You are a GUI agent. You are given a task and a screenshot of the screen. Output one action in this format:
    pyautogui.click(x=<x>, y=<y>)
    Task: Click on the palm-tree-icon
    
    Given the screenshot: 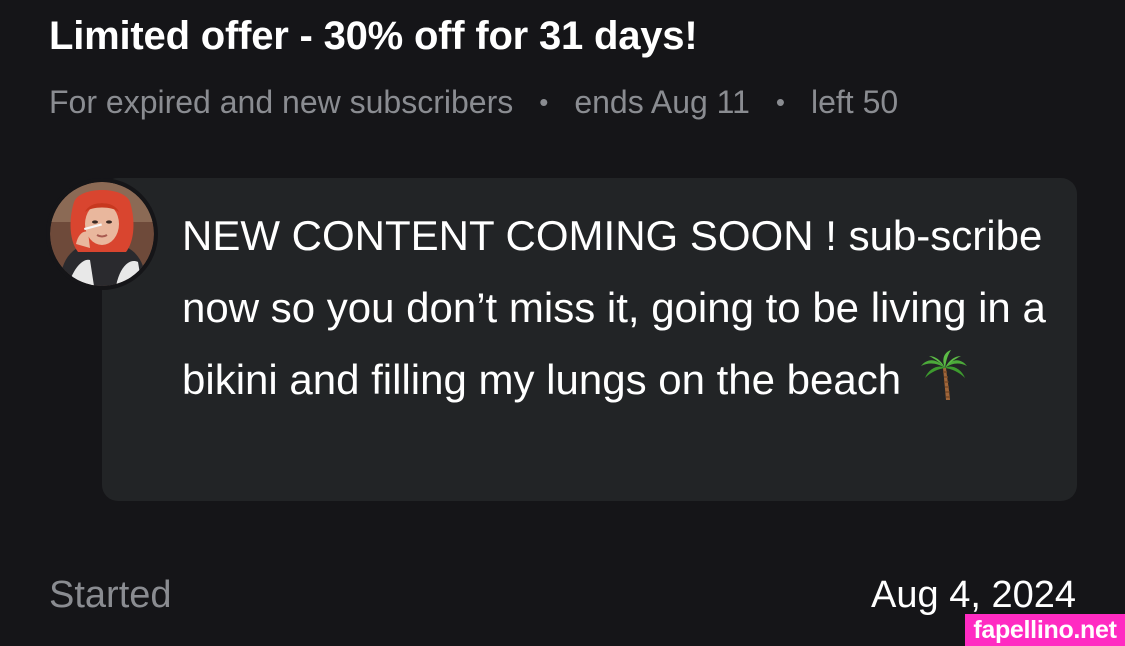 What is the action you would take?
    pyautogui.click(x=944, y=376)
    